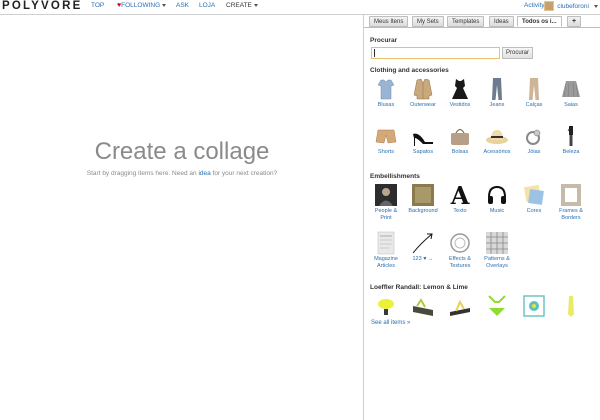  I want to click on see-all-items-link: See all items », so click(390, 323).